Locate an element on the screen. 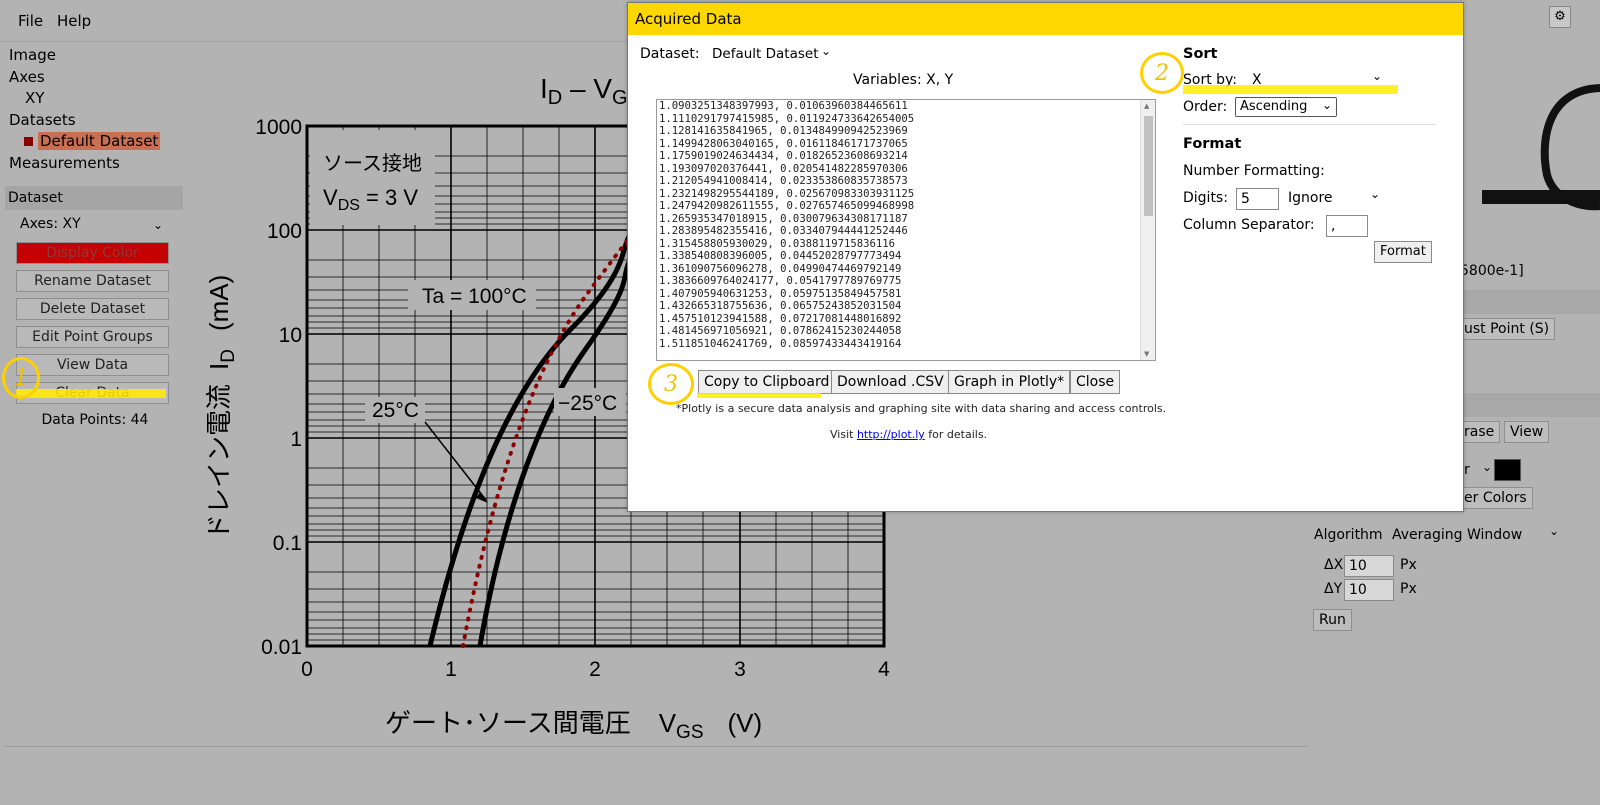 Image resolution: width=1600 pixels, height=805 pixels. adjust-point-button: ust Point (S) is located at coordinates (1507, 329).